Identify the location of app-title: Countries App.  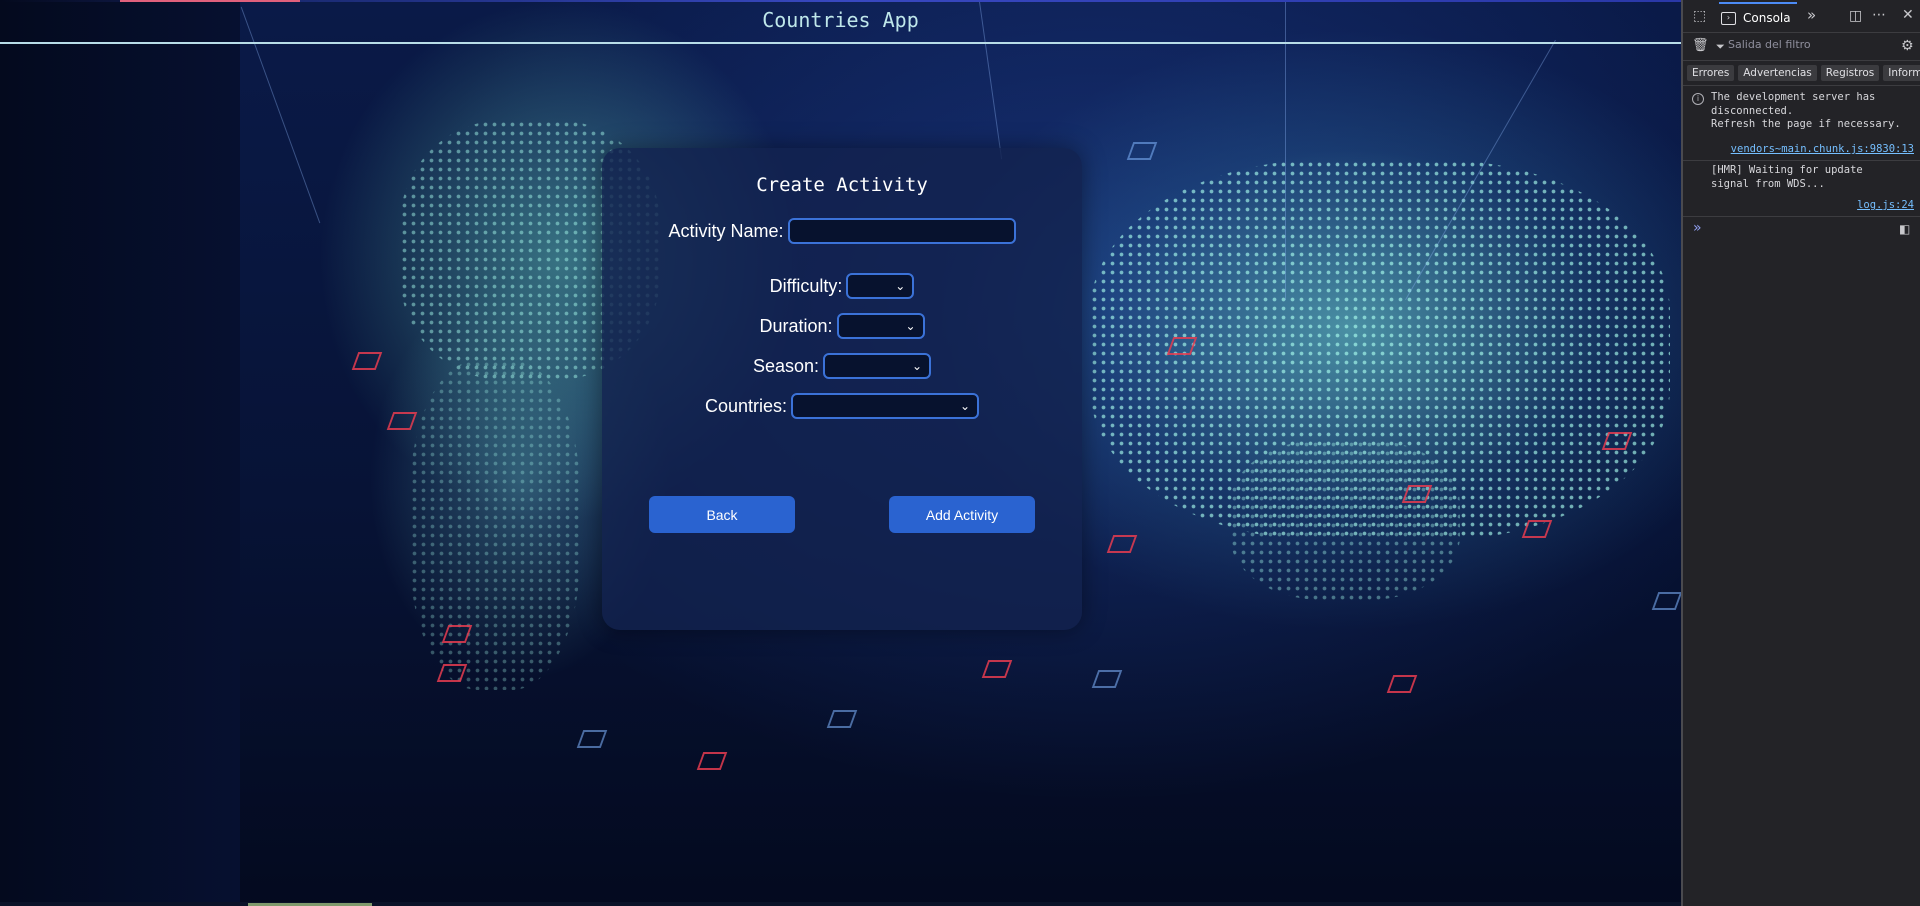
(840, 20).